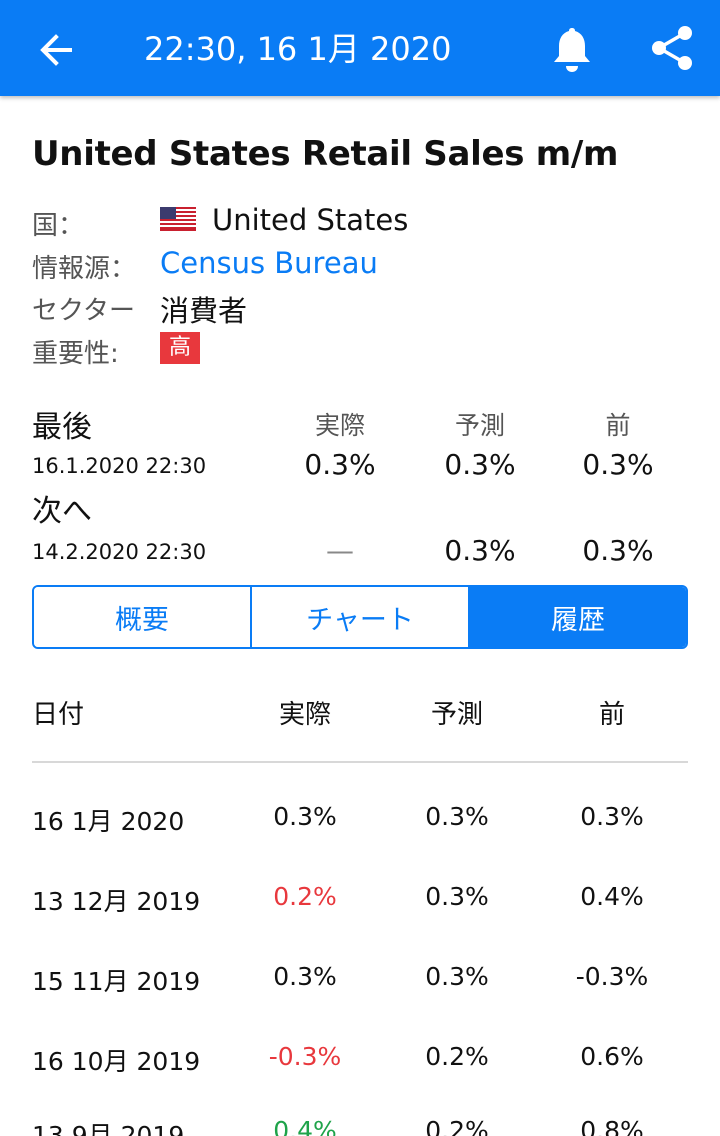 This screenshot has height=1136, width=720. I want to click on tab-chart: チャート, so click(361, 617).